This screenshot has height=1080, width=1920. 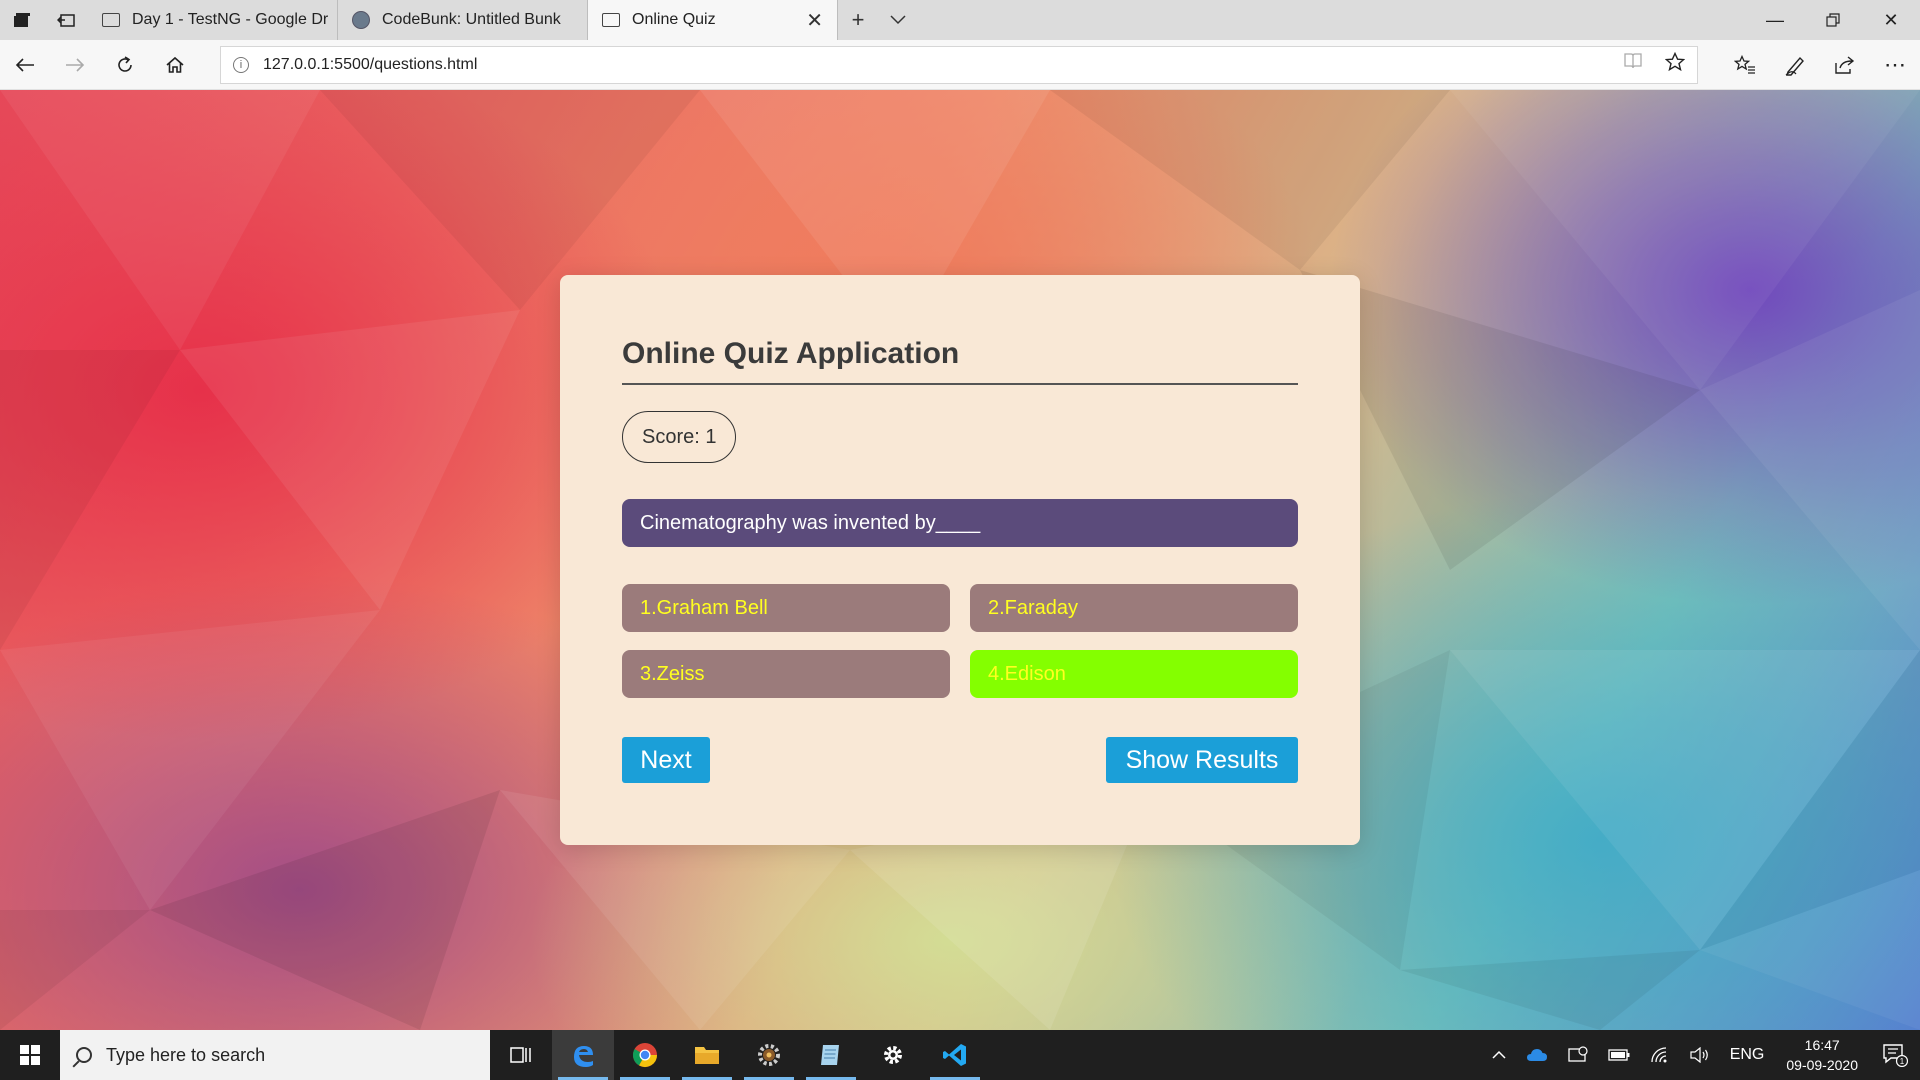 What do you see at coordinates (361, 20) in the screenshot?
I see `codebunk-icon` at bounding box center [361, 20].